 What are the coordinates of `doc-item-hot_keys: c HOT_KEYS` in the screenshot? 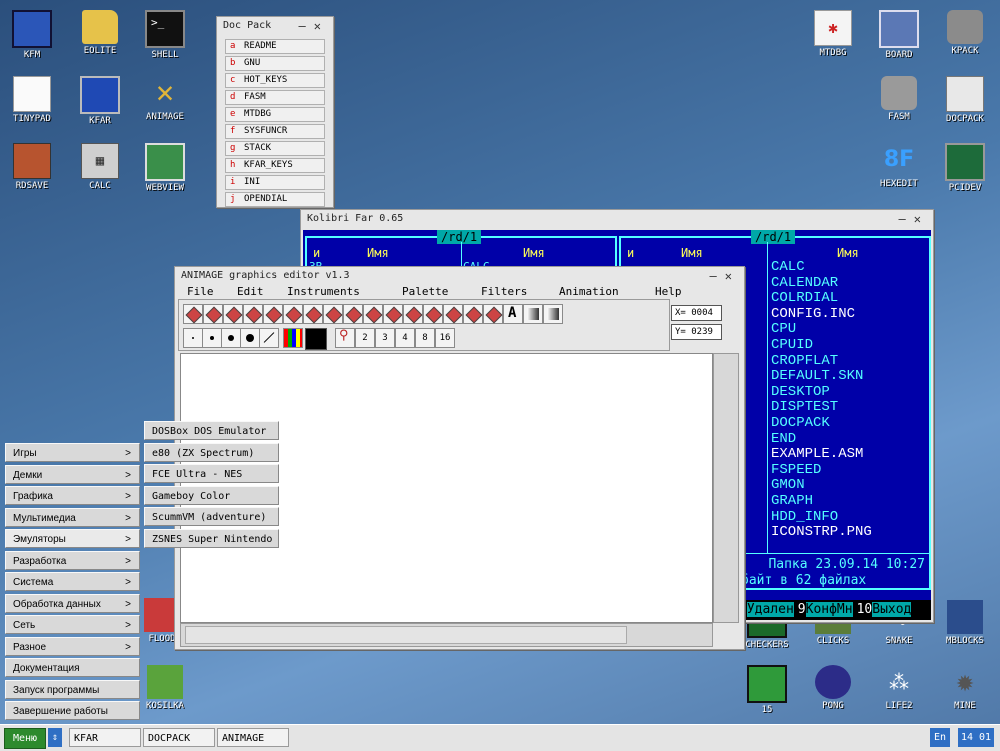 It's located at (275, 80).